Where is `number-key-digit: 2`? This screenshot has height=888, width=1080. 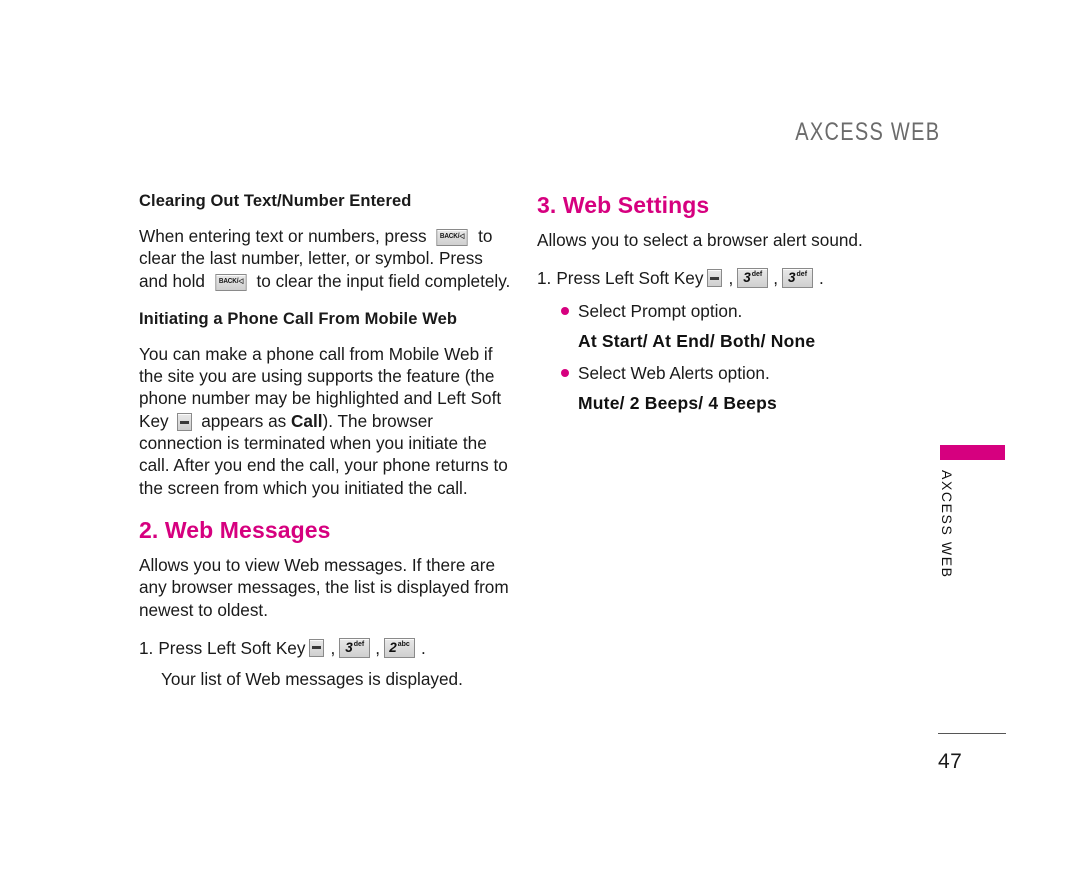
number-key-digit: 2 is located at coordinates (393, 647).